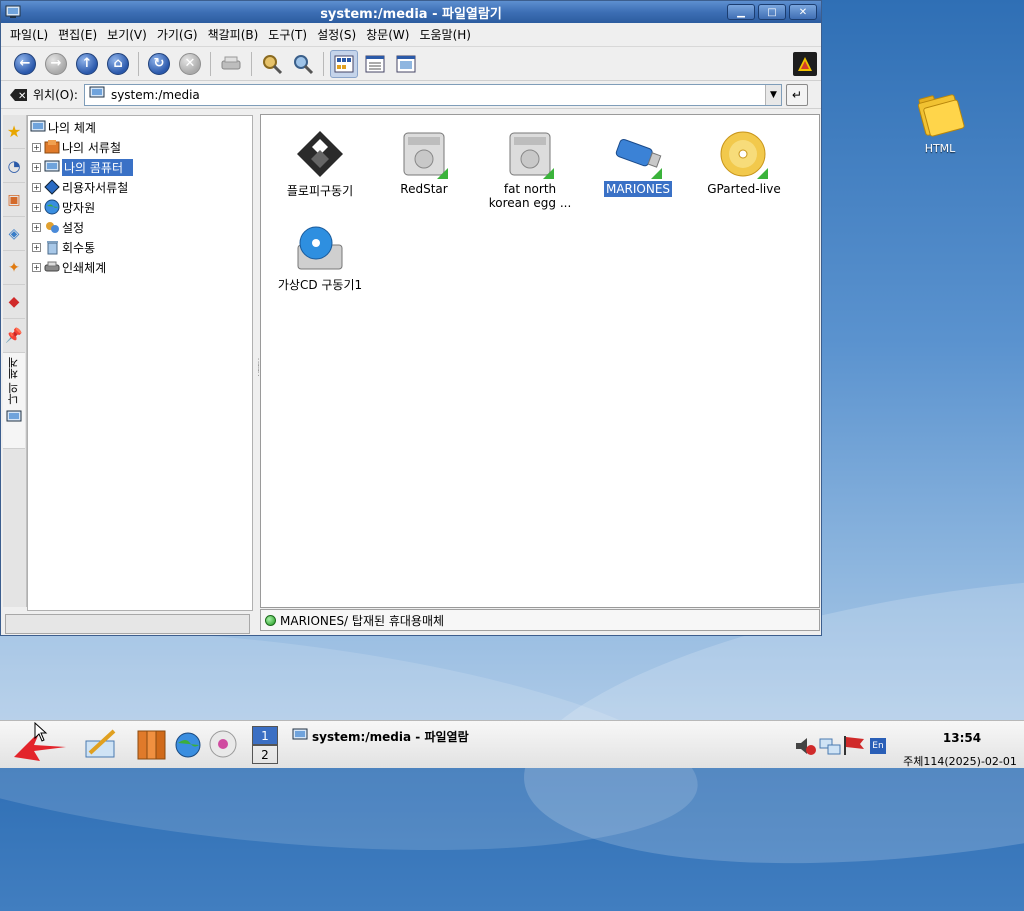 This screenshot has width=1024, height=911. What do you see at coordinates (744, 160) in the screenshot?
I see `file-item-gparted-live: GParted-live` at bounding box center [744, 160].